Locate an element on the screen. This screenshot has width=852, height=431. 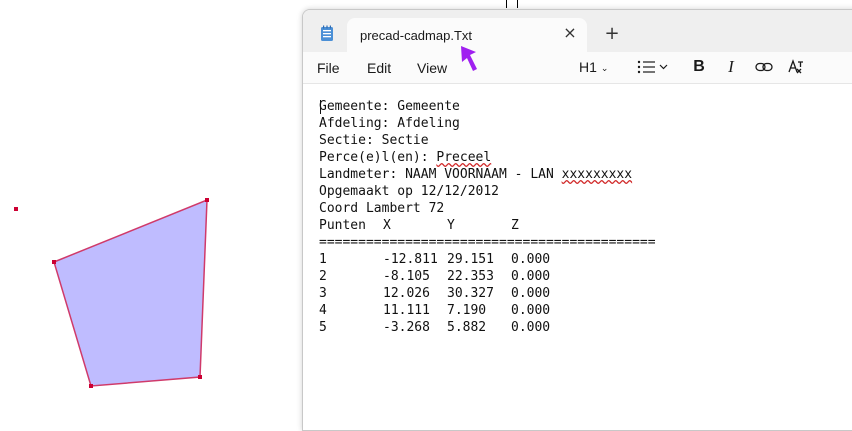
landmeter-label: Landmeter: NAAM VOORNAAM - LAN is located at coordinates (440, 174).